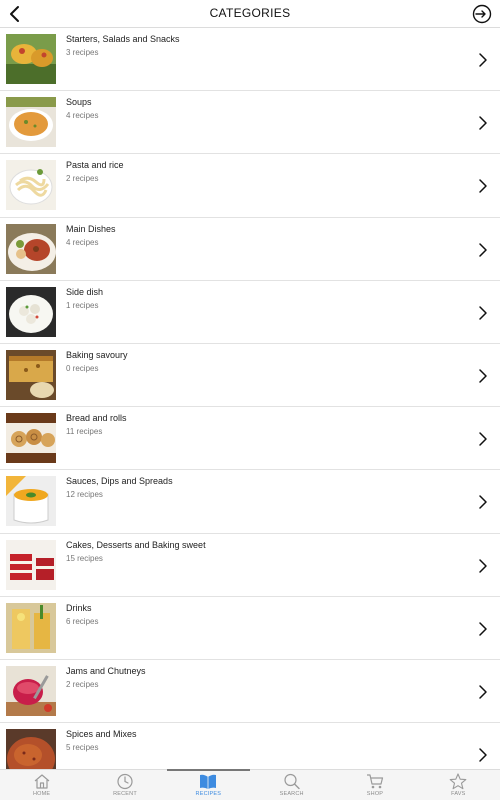 This screenshot has width=500, height=800. What do you see at coordinates (82, 368) in the screenshot?
I see `recipe-count: 0 recipes` at bounding box center [82, 368].